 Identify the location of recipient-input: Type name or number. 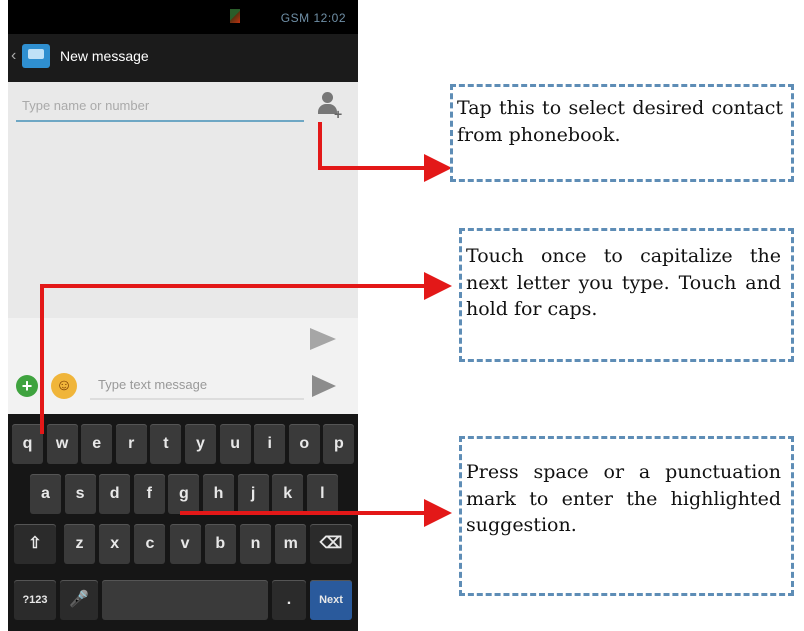
(160, 109).